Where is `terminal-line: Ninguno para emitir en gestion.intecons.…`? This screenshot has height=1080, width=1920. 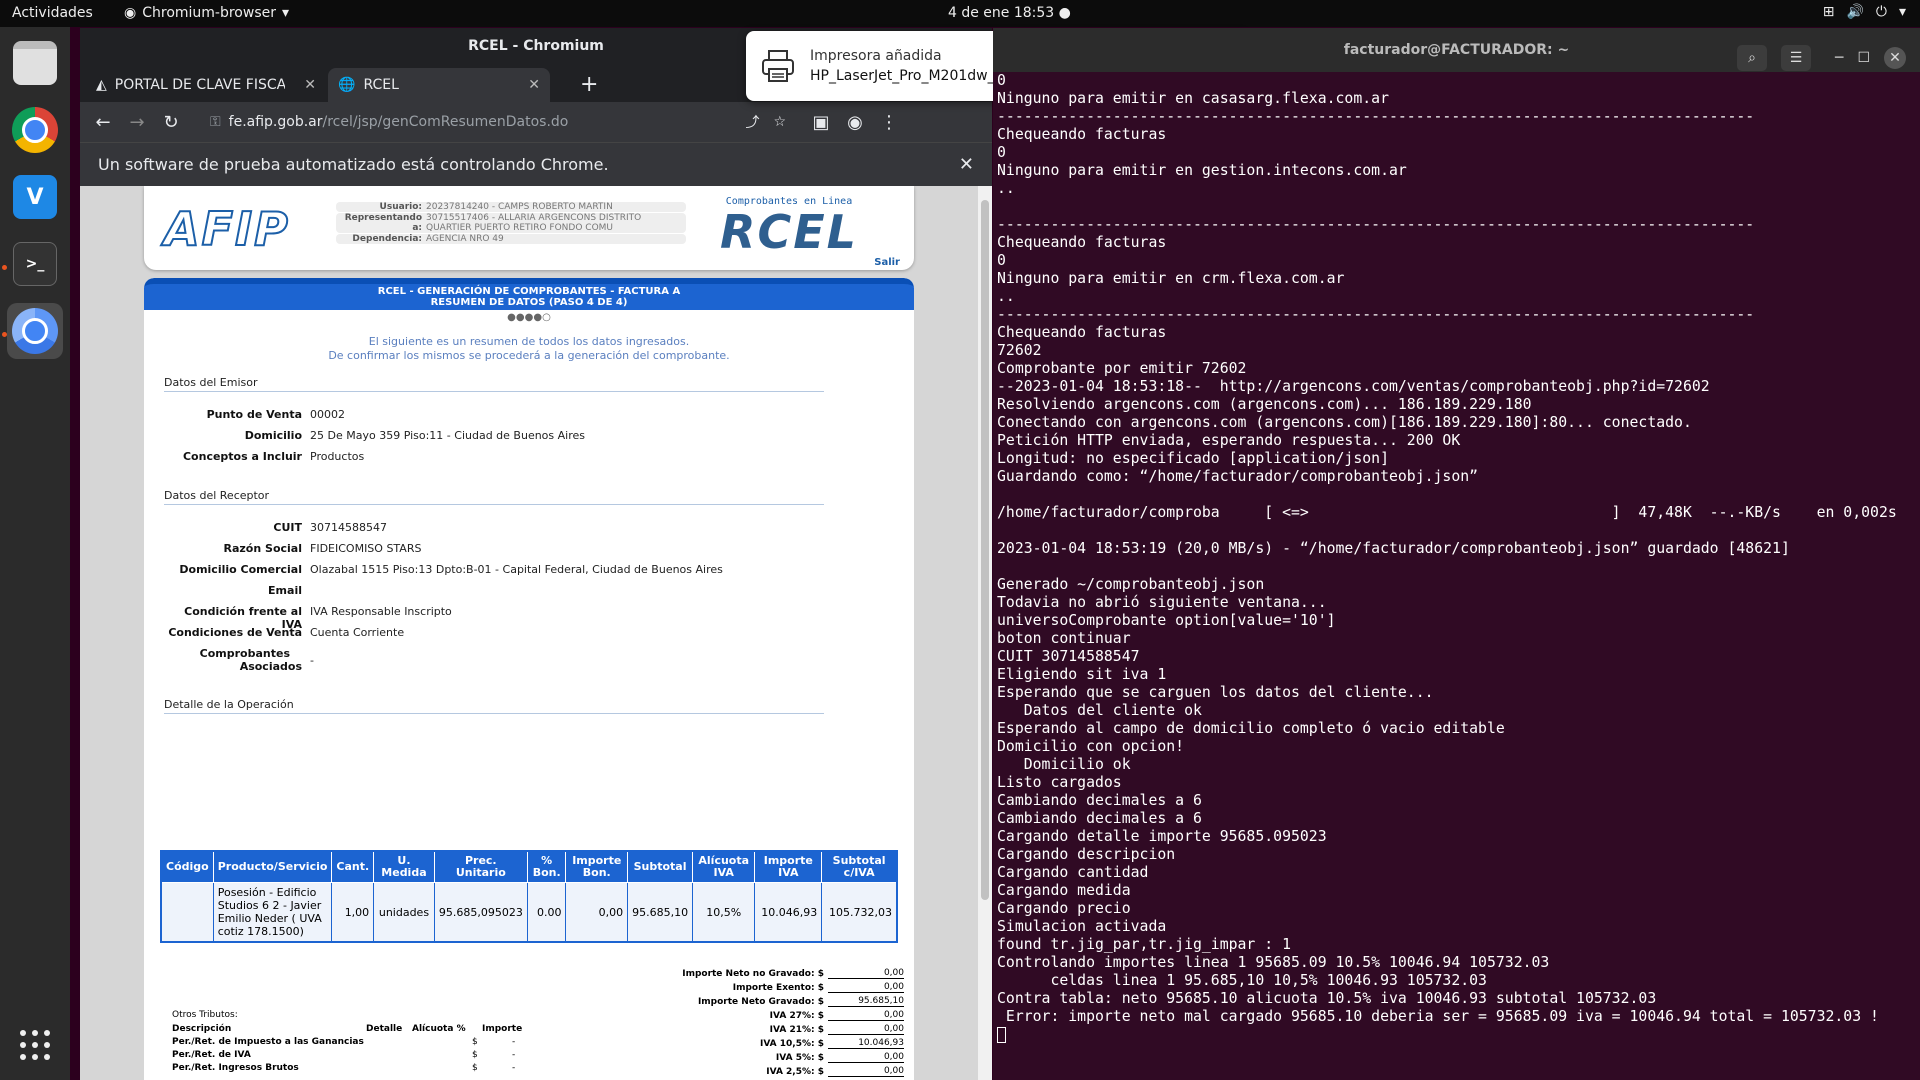 terminal-line: Ninguno para emitir en gestion.intecons.… is located at coordinates (1202, 170).